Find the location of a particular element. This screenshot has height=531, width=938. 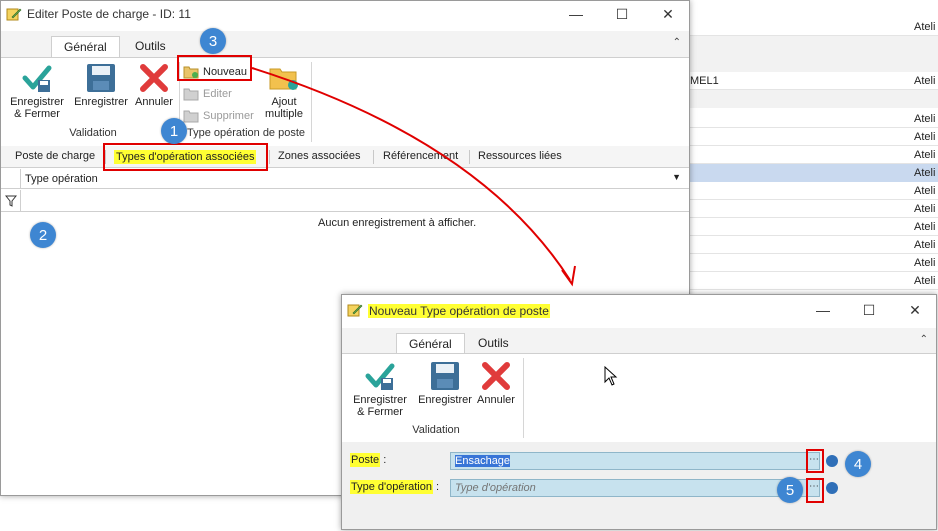

tab-outils: Outils is located at coordinates (493, 344).